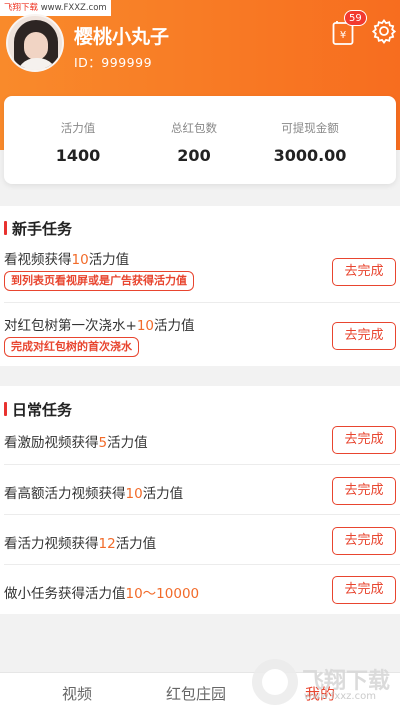 This screenshot has height=711, width=400. What do you see at coordinates (200, 275) in the screenshot?
I see `task-item: 看视频获得10活力值 到列表页看视屏或是广告获得活力值 去完成` at bounding box center [200, 275].